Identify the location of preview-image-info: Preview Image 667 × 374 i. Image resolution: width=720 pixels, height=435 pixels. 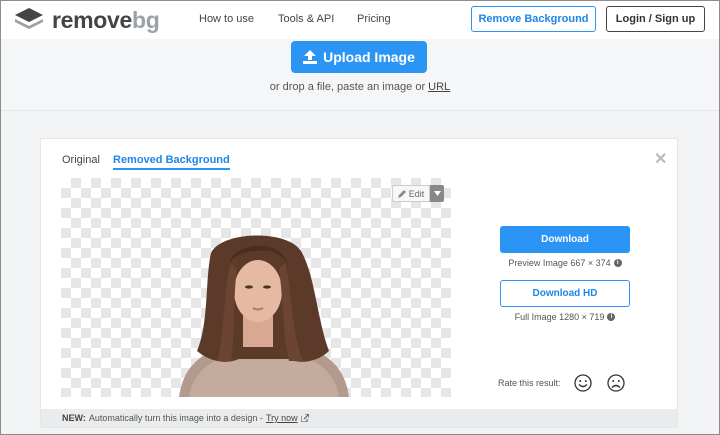
(565, 263).